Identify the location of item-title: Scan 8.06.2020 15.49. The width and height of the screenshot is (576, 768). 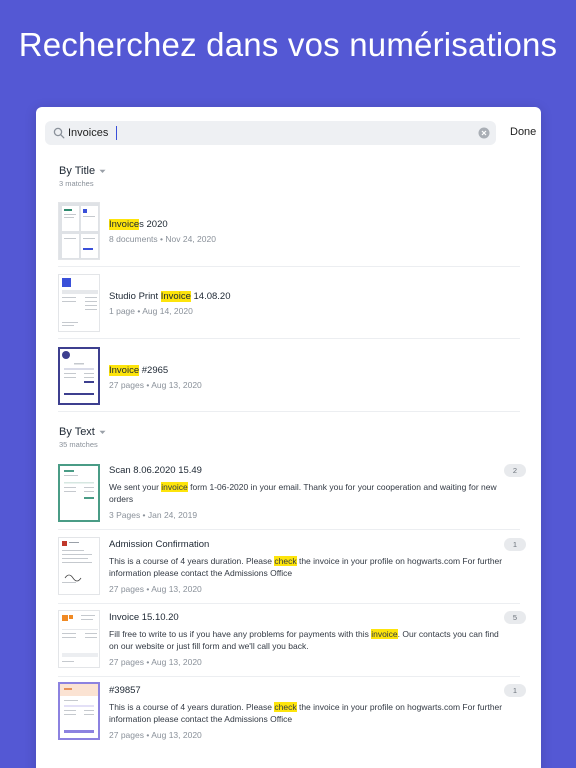
(155, 470).